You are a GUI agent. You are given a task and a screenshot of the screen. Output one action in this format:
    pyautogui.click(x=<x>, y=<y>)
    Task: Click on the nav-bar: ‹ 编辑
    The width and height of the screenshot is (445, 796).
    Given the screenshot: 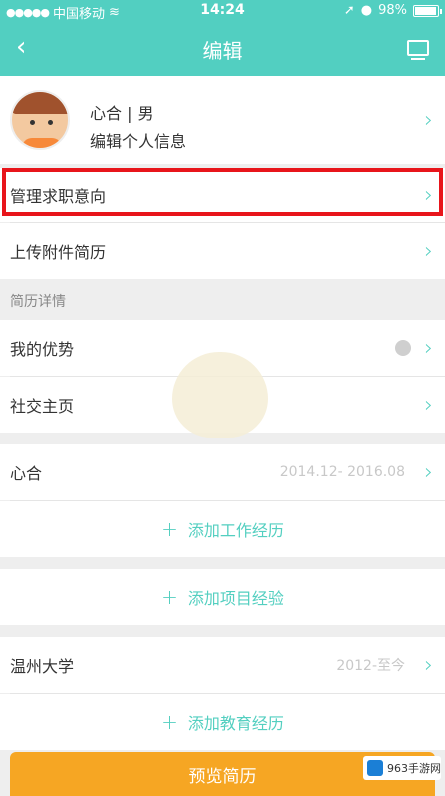 What is the action you would take?
    pyautogui.click(x=222, y=49)
    